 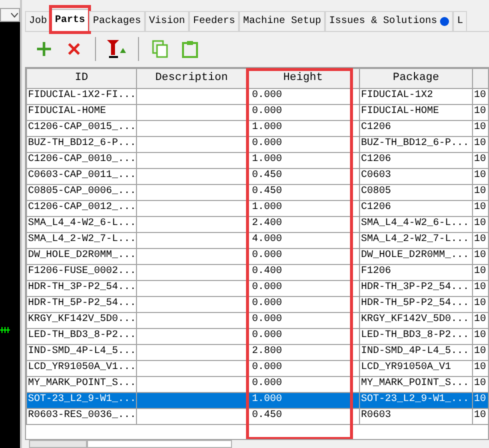 What do you see at coordinates (38, 21) in the screenshot?
I see `tab: Job` at bounding box center [38, 21].